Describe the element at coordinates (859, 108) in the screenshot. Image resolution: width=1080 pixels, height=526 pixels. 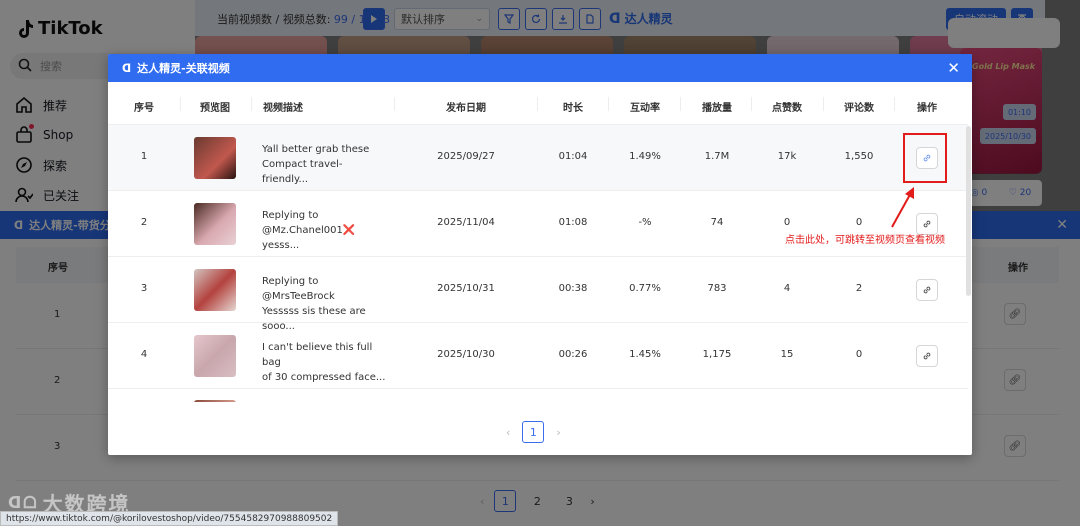
I see `col-comments: 评论数` at that location.